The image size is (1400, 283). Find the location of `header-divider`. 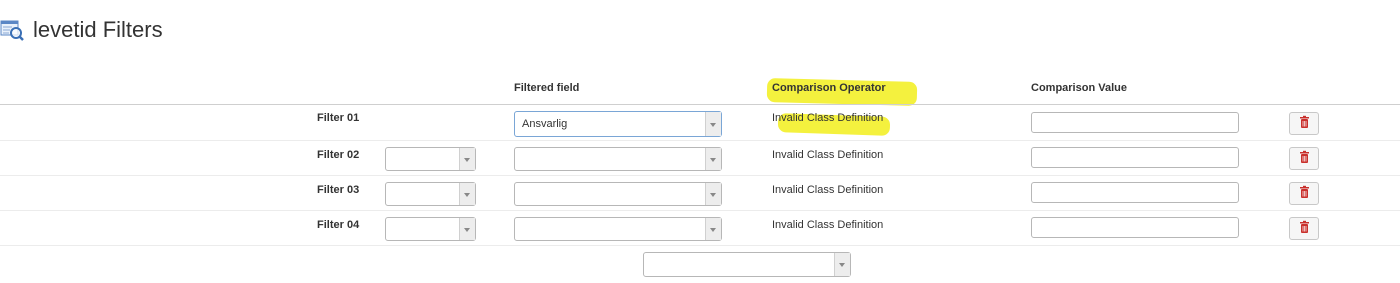

header-divider is located at coordinates (700, 104).